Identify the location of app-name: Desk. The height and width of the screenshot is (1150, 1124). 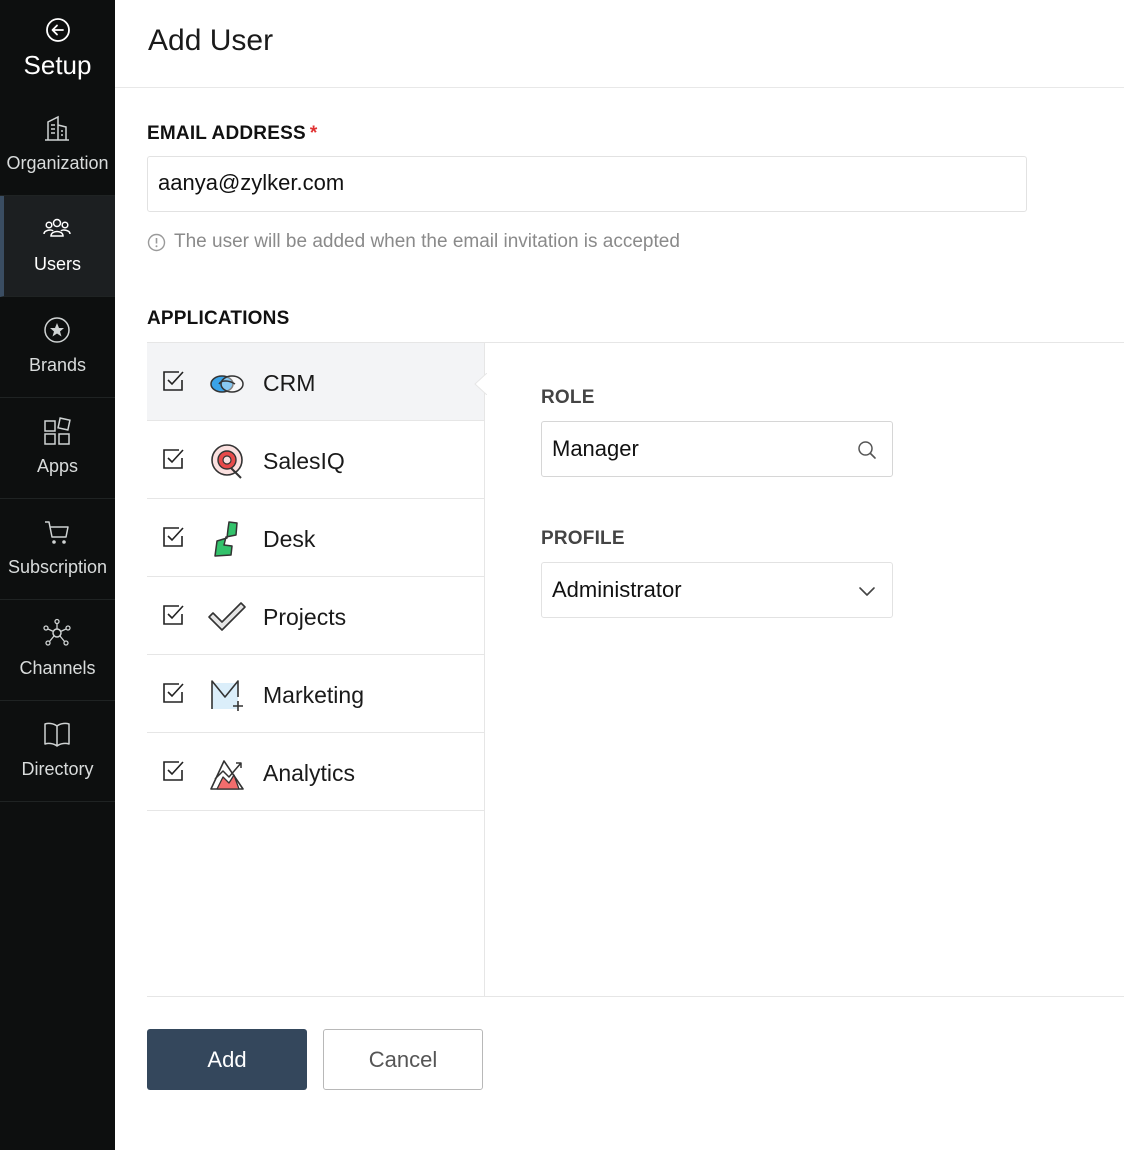
(289, 539).